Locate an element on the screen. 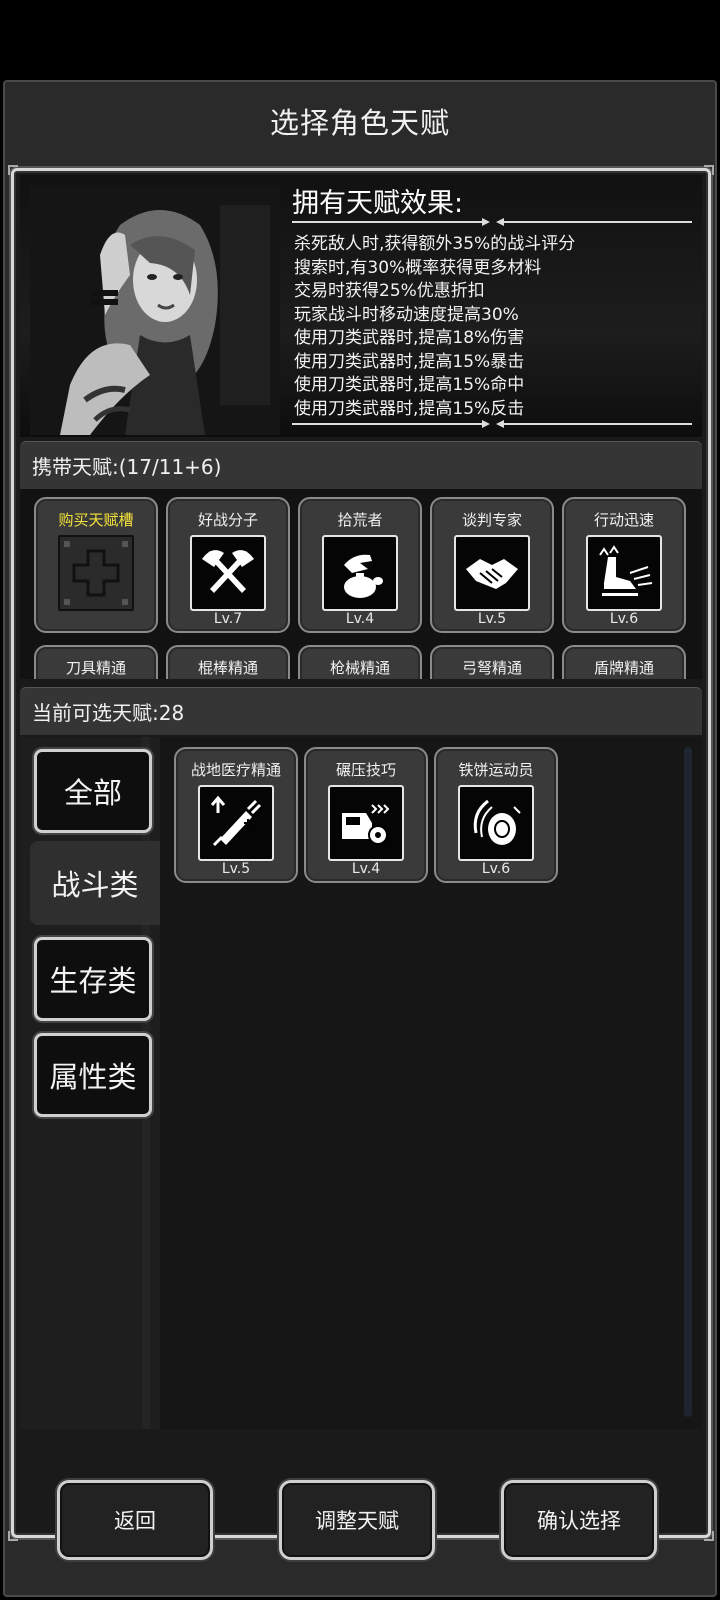 The width and height of the screenshot is (720, 1600). effects-heading: 拥有天赋效果: is located at coordinates (378, 203).